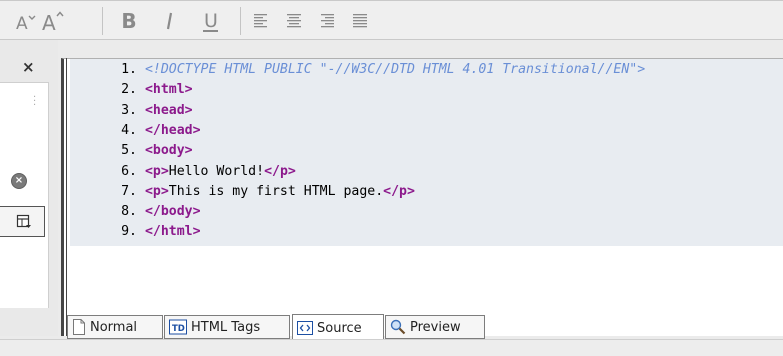 Image resolution: width=783 pixels, height=356 pixels. I want to click on table-options-button, so click(22, 221).